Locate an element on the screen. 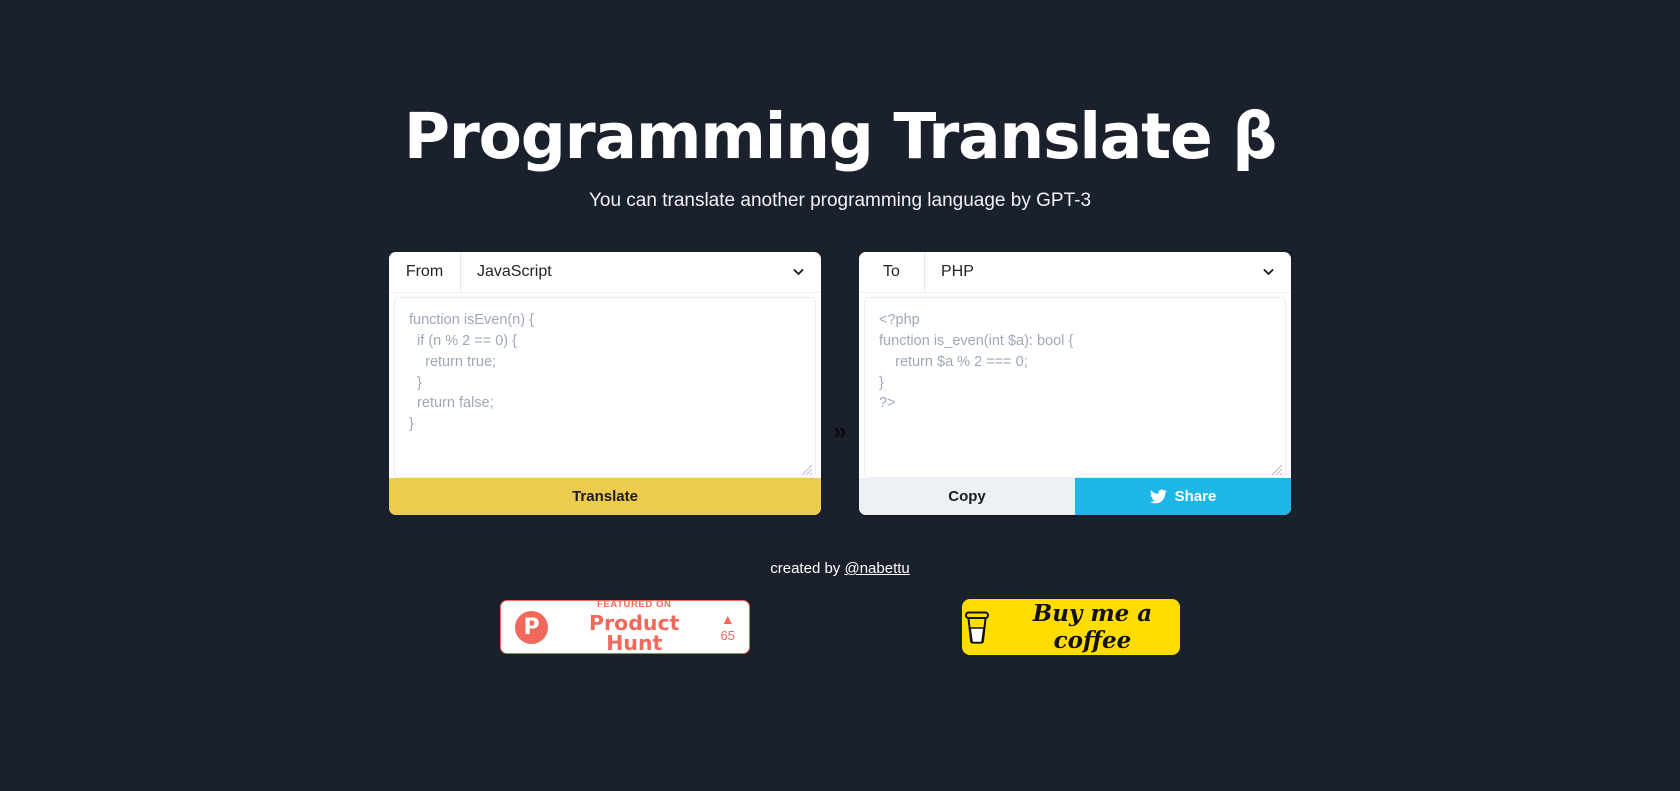  buy-me-a-coffee-button: Buy me a coffee is located at coordinates (1071, 627).